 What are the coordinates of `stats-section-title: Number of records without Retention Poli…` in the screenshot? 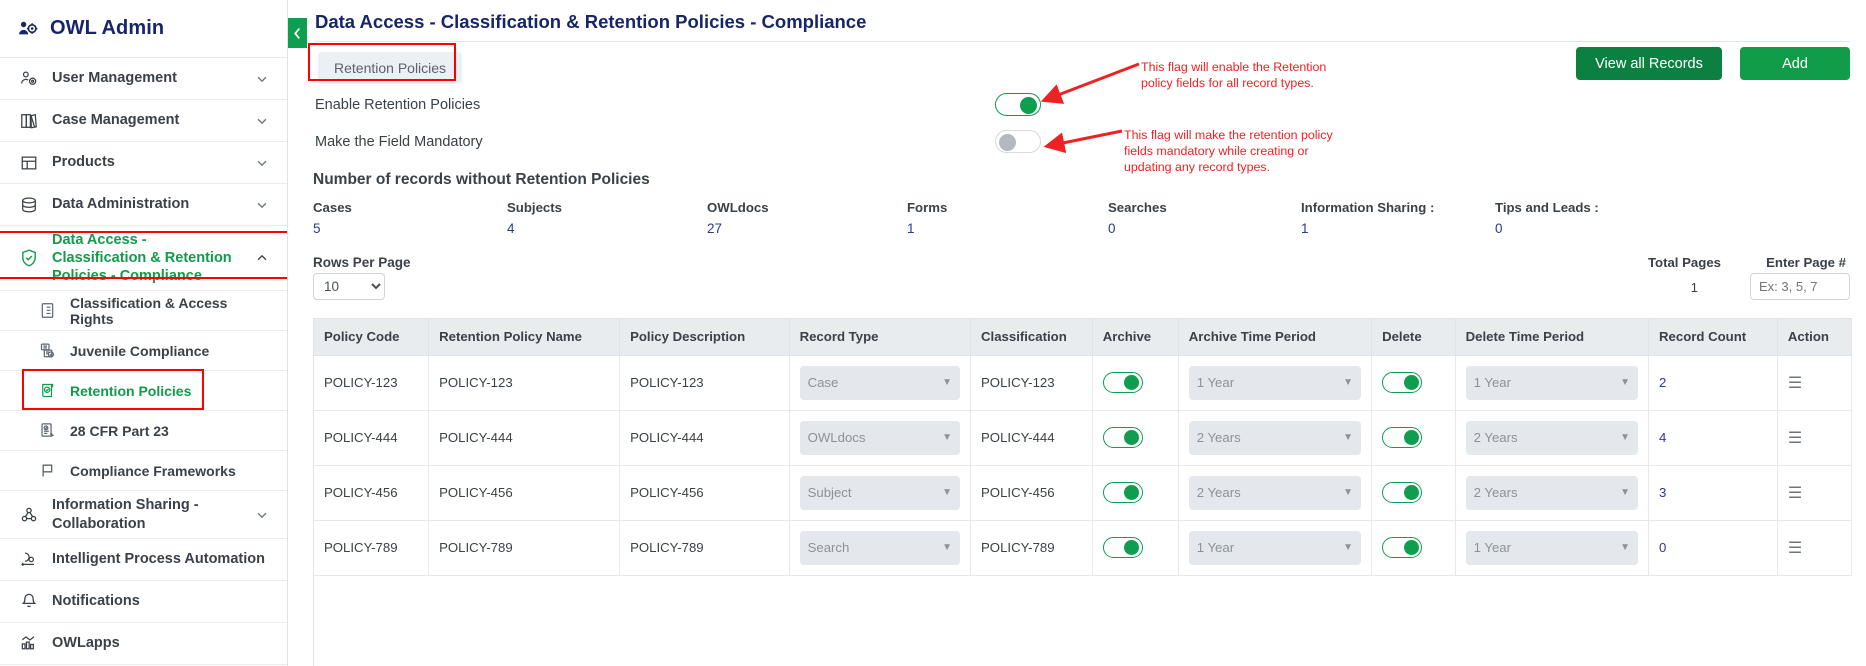 It's located at (481, 179).